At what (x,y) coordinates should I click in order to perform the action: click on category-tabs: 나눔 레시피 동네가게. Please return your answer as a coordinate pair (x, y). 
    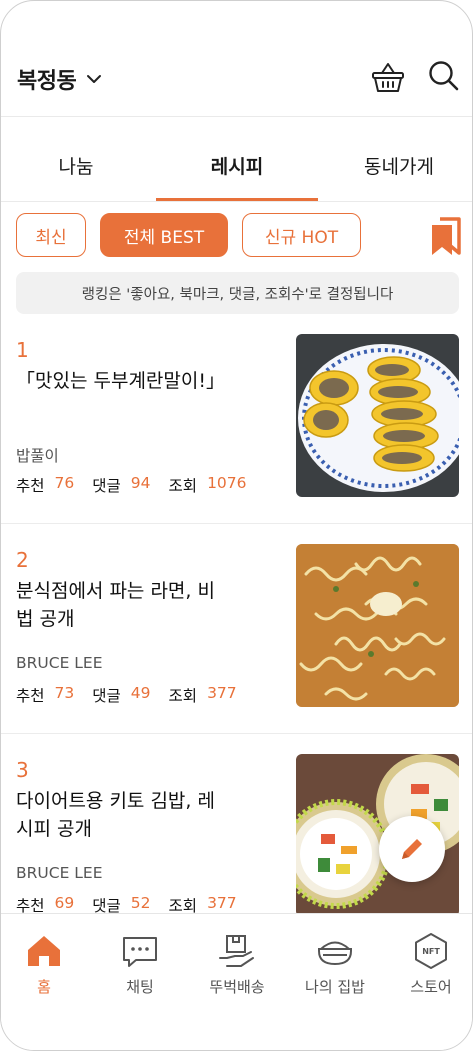
    Looking at the image, I should click on (236, 160).